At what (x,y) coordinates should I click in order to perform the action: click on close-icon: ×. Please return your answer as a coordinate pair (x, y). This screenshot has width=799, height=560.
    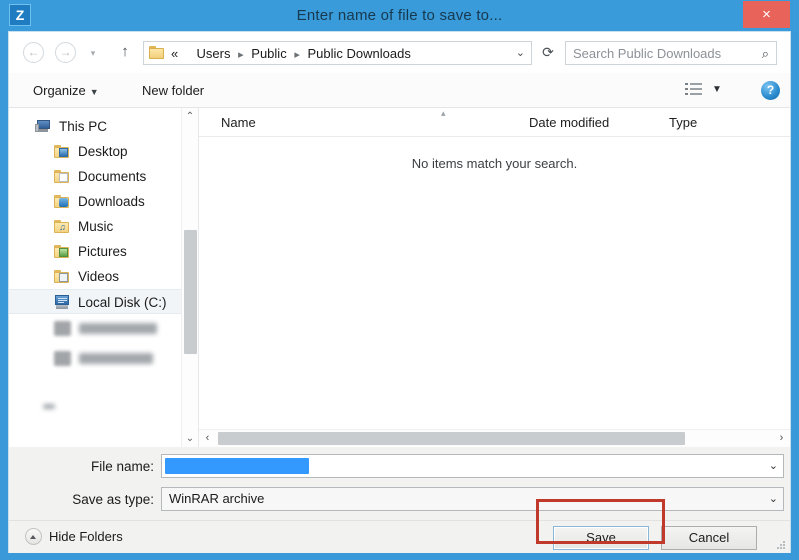
    Looking at the image, I should click on (766, 14).